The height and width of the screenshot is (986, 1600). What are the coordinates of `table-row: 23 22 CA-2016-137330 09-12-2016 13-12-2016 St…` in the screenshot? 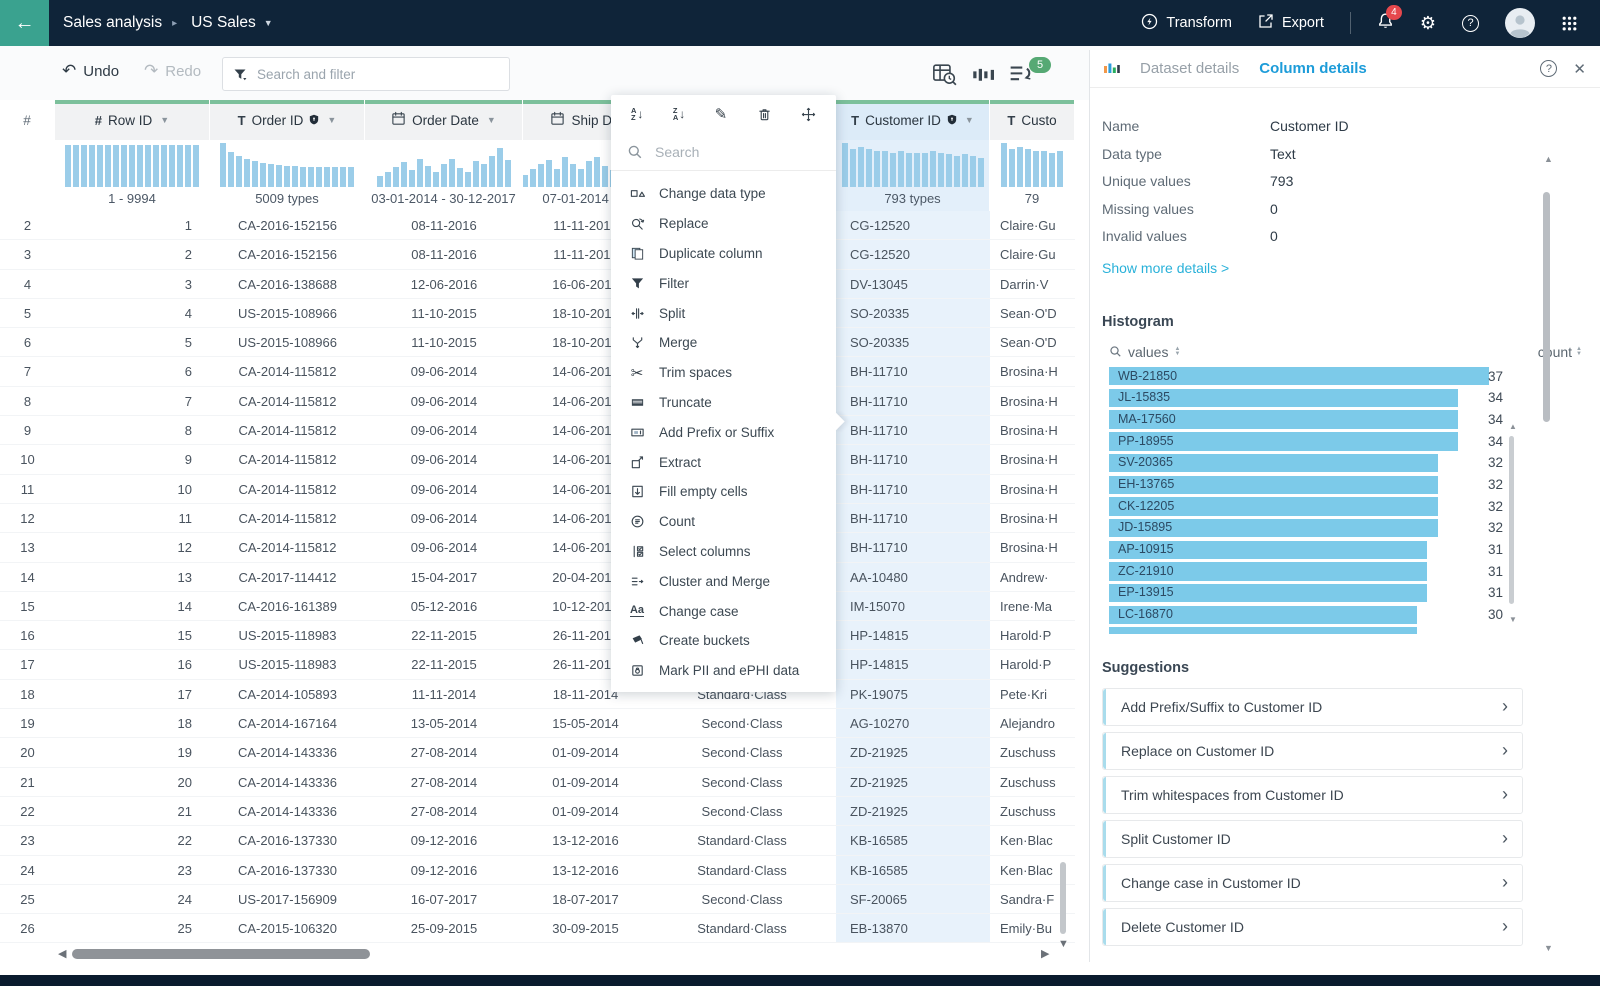 It's located at (537, 841).